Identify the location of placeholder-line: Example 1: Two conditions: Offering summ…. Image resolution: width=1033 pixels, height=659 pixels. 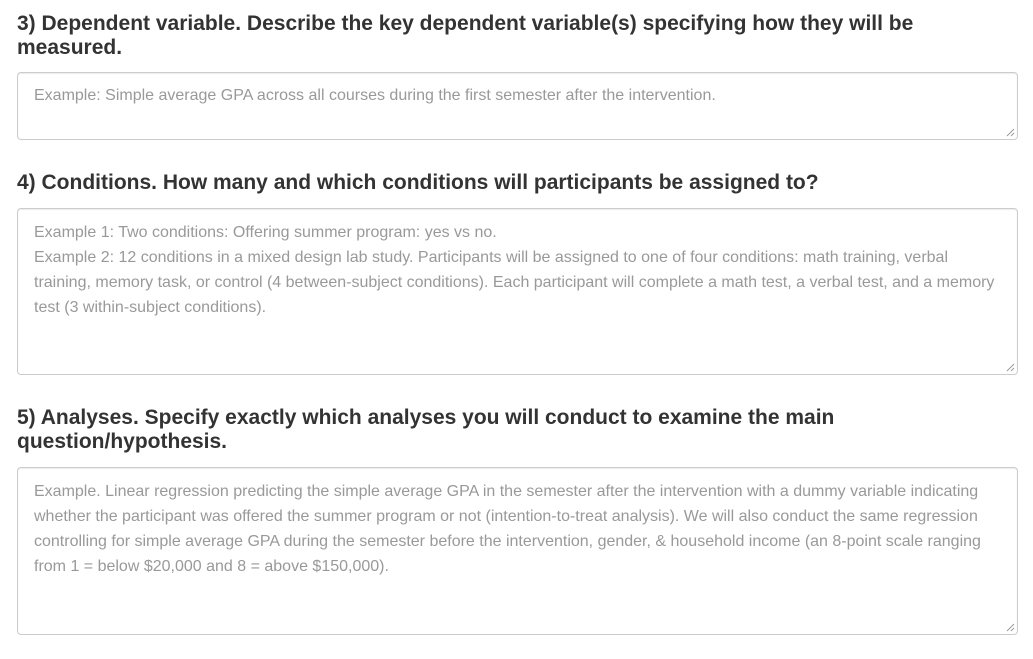
(265, 232).